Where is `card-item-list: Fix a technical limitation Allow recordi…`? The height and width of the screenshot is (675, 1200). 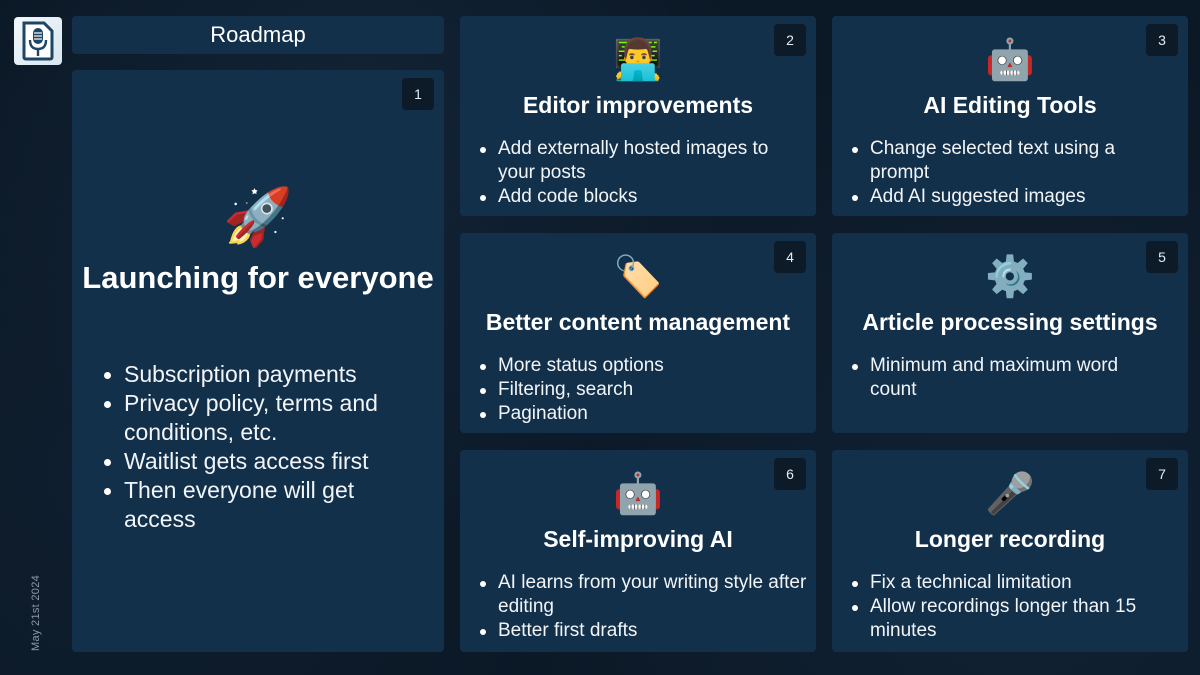 card-item-list: Fix a technical limitation Allow recordi… is located at coordinates (1017, 607).